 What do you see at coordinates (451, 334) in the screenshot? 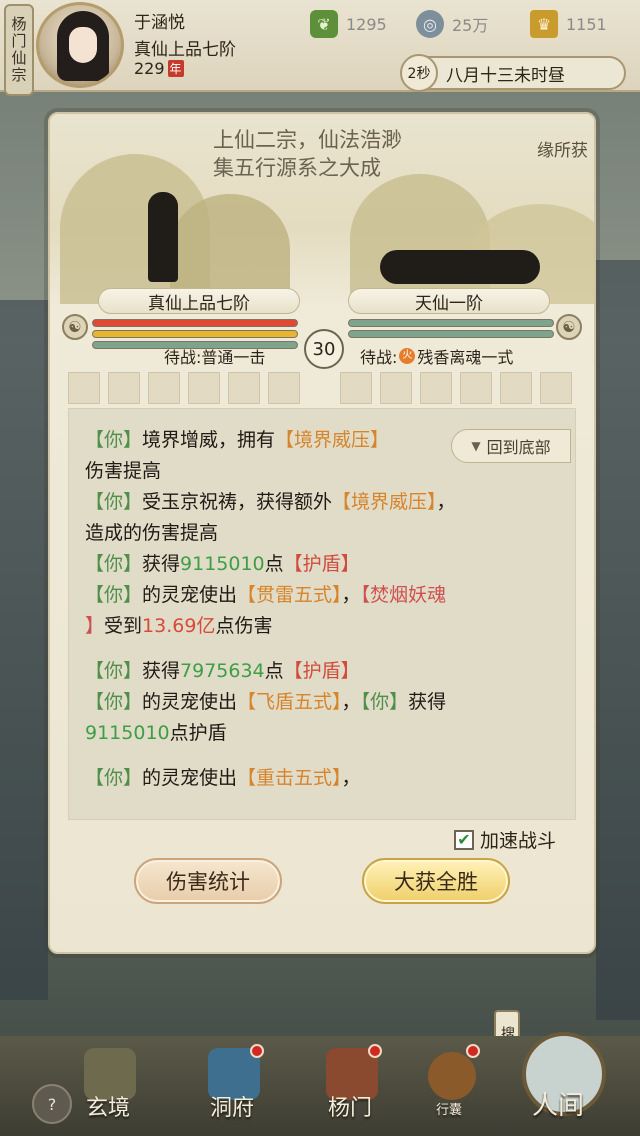
I see `enemy-mp-bar` at bounding box center [451, 334].